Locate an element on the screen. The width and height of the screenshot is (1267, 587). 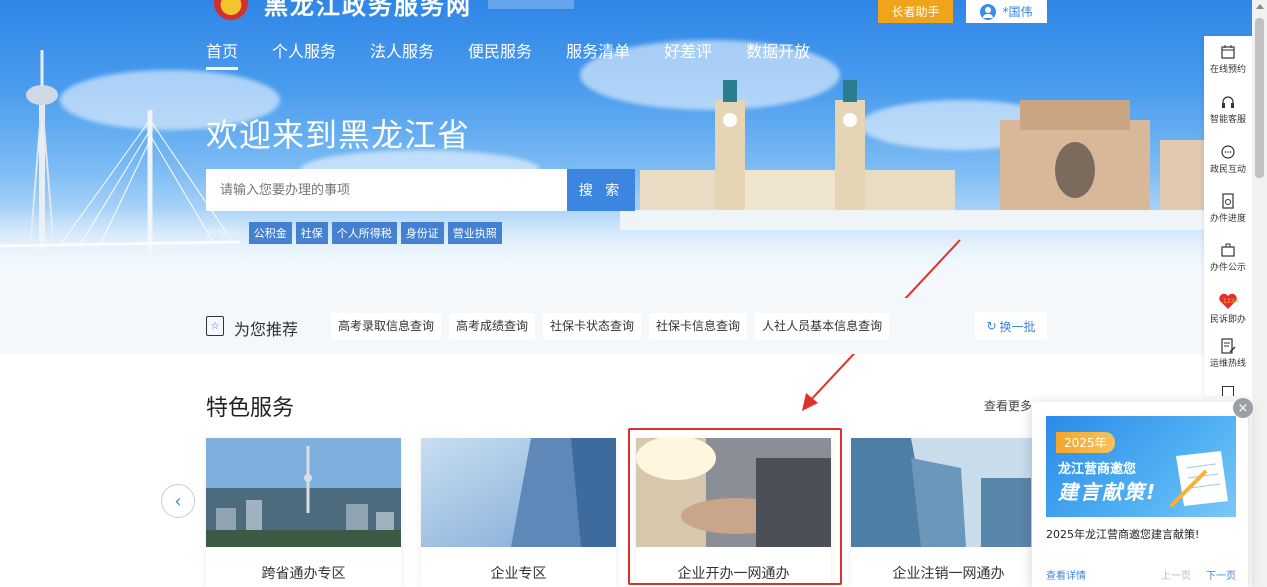
view-more-link: 查看更多 is located at coordinates (1008, 405).